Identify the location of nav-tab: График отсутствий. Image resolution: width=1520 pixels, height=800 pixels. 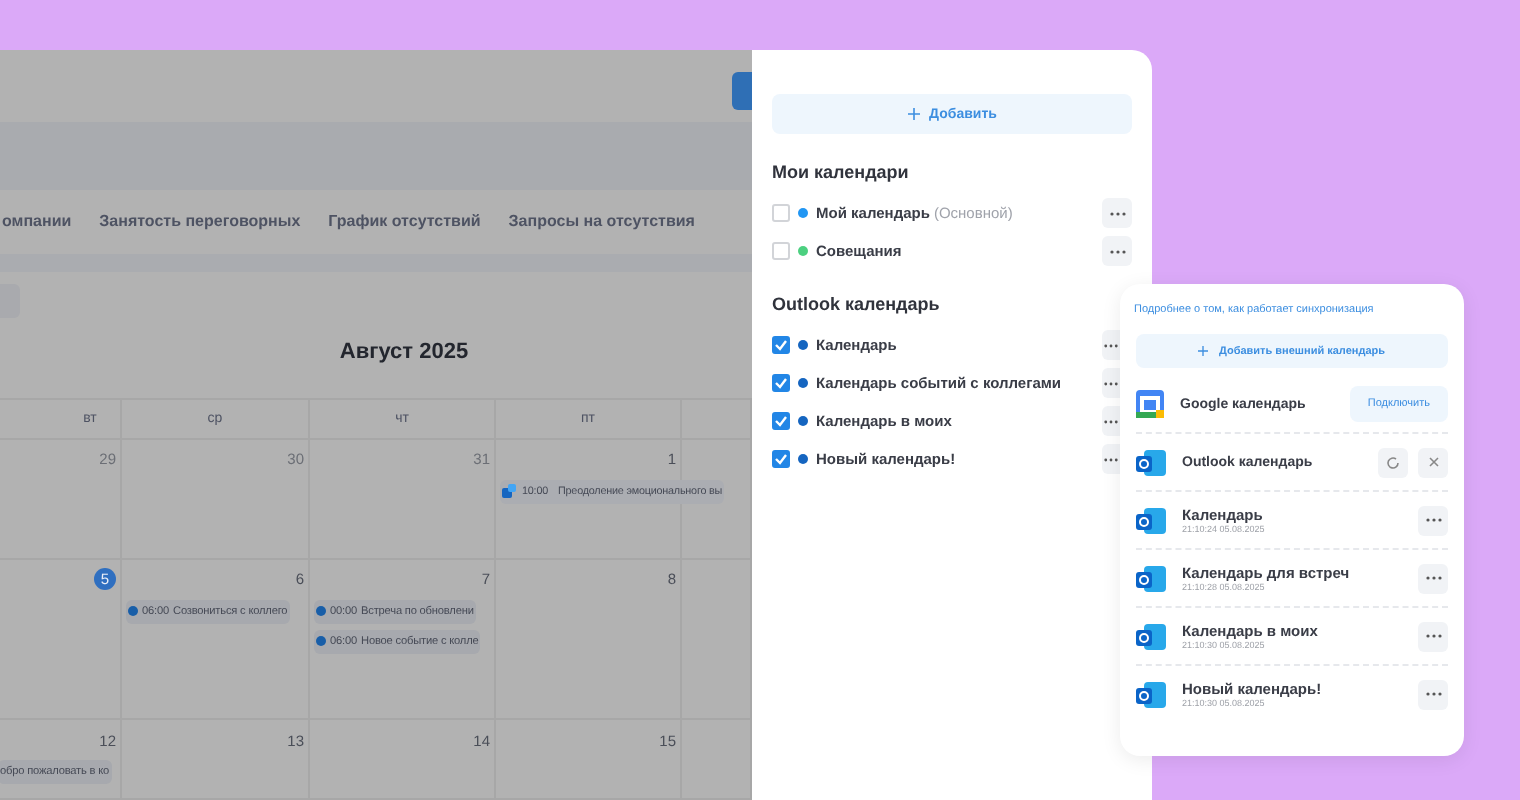
(404, 221).